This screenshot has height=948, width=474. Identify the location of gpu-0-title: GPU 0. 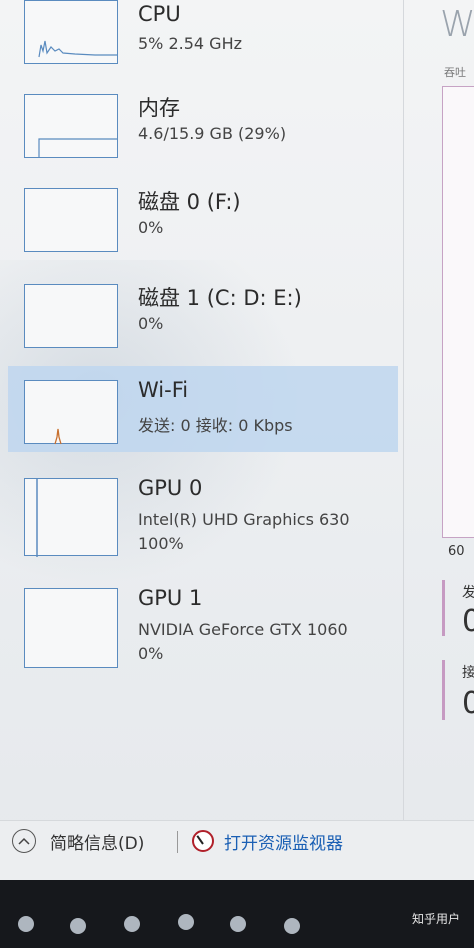
(170, 488).